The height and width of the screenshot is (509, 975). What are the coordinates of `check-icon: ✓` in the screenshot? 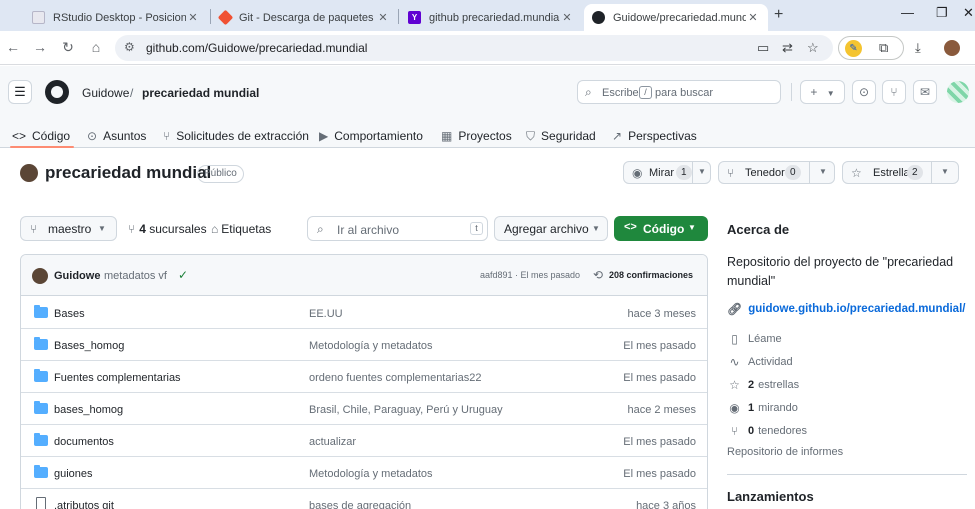 It's located at (183, 275).